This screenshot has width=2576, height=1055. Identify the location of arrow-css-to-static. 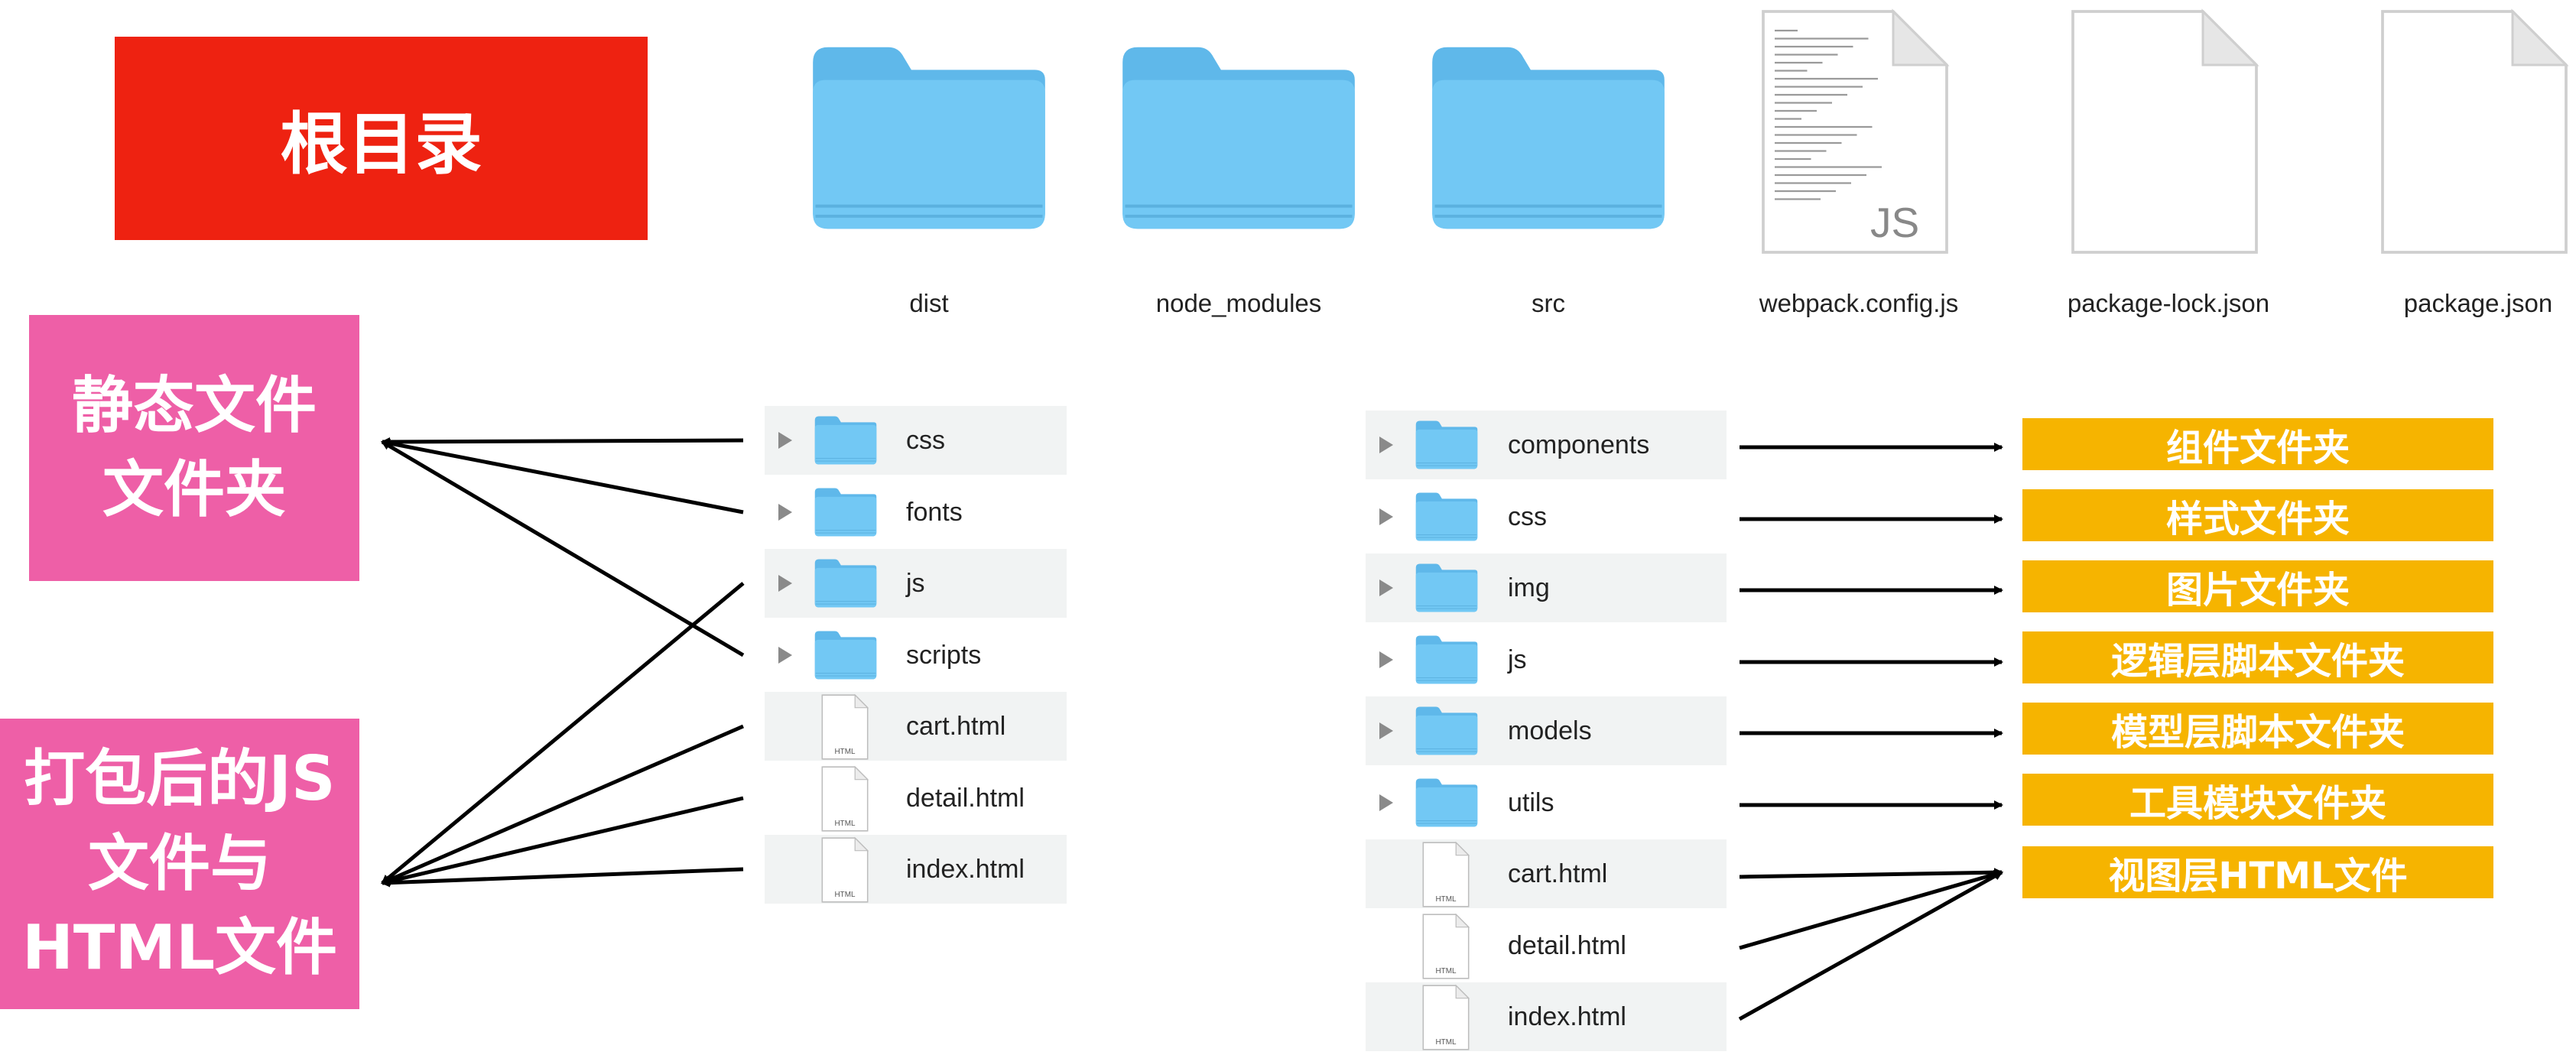
(562, 441).